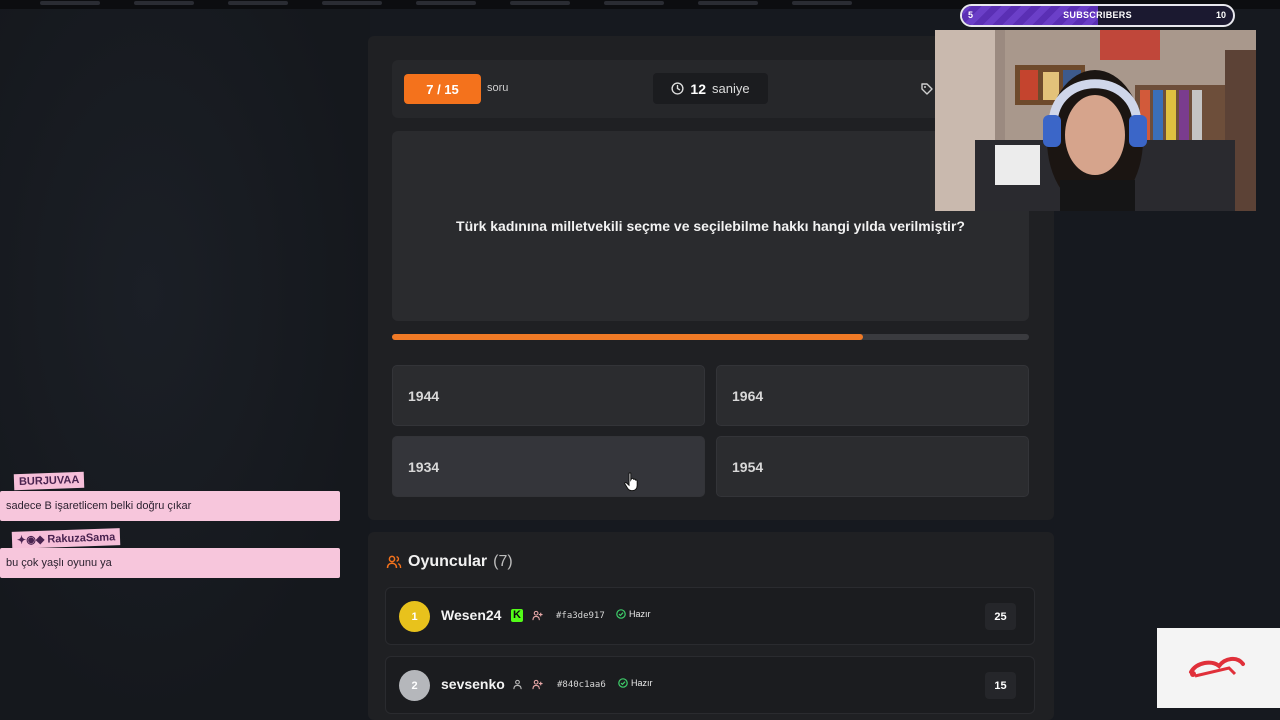  Describe the element at coordinates (710, 685) in the screenshot. I see `player-row: 2 sevsenko #840c1aa6 Hazır 15` at that location.